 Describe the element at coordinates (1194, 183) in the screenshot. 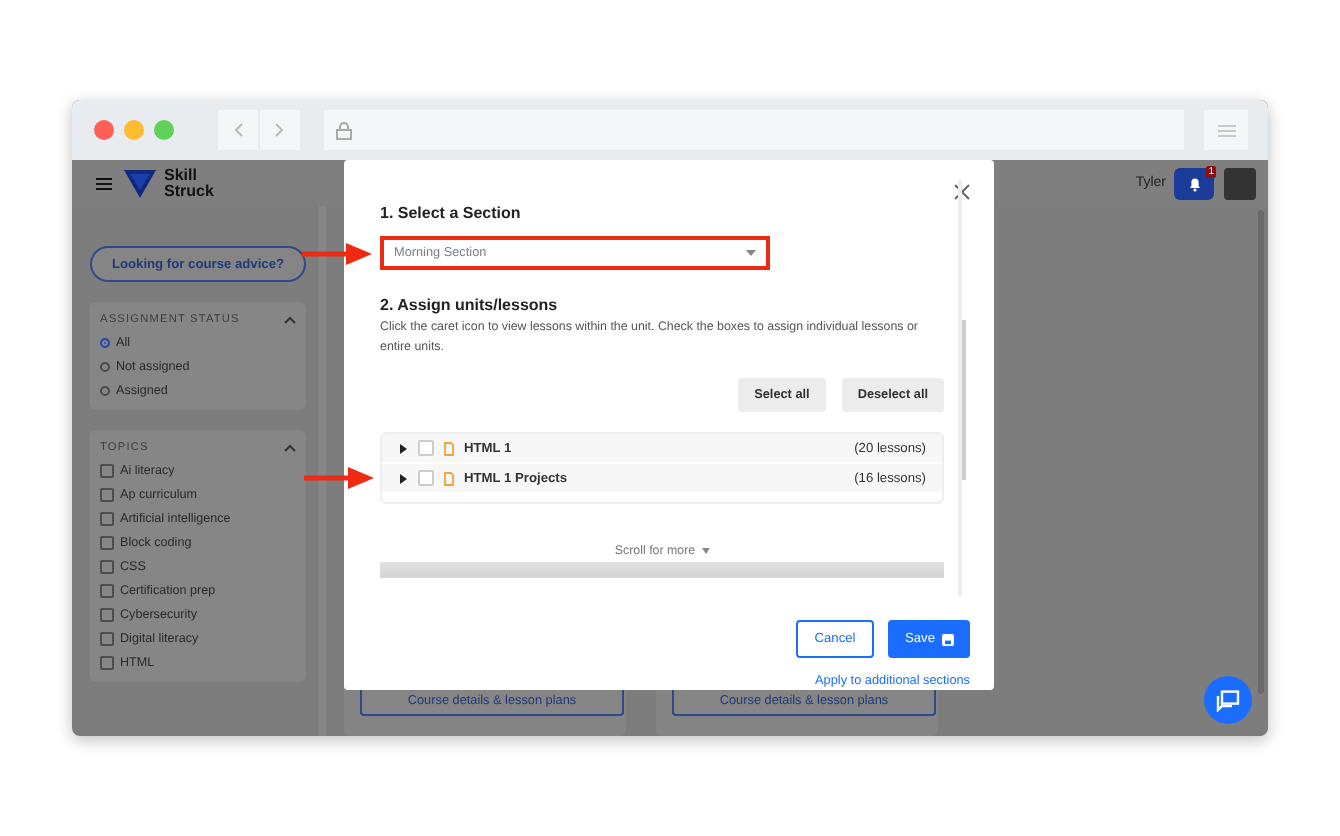

I see `bell-icon` at that location.